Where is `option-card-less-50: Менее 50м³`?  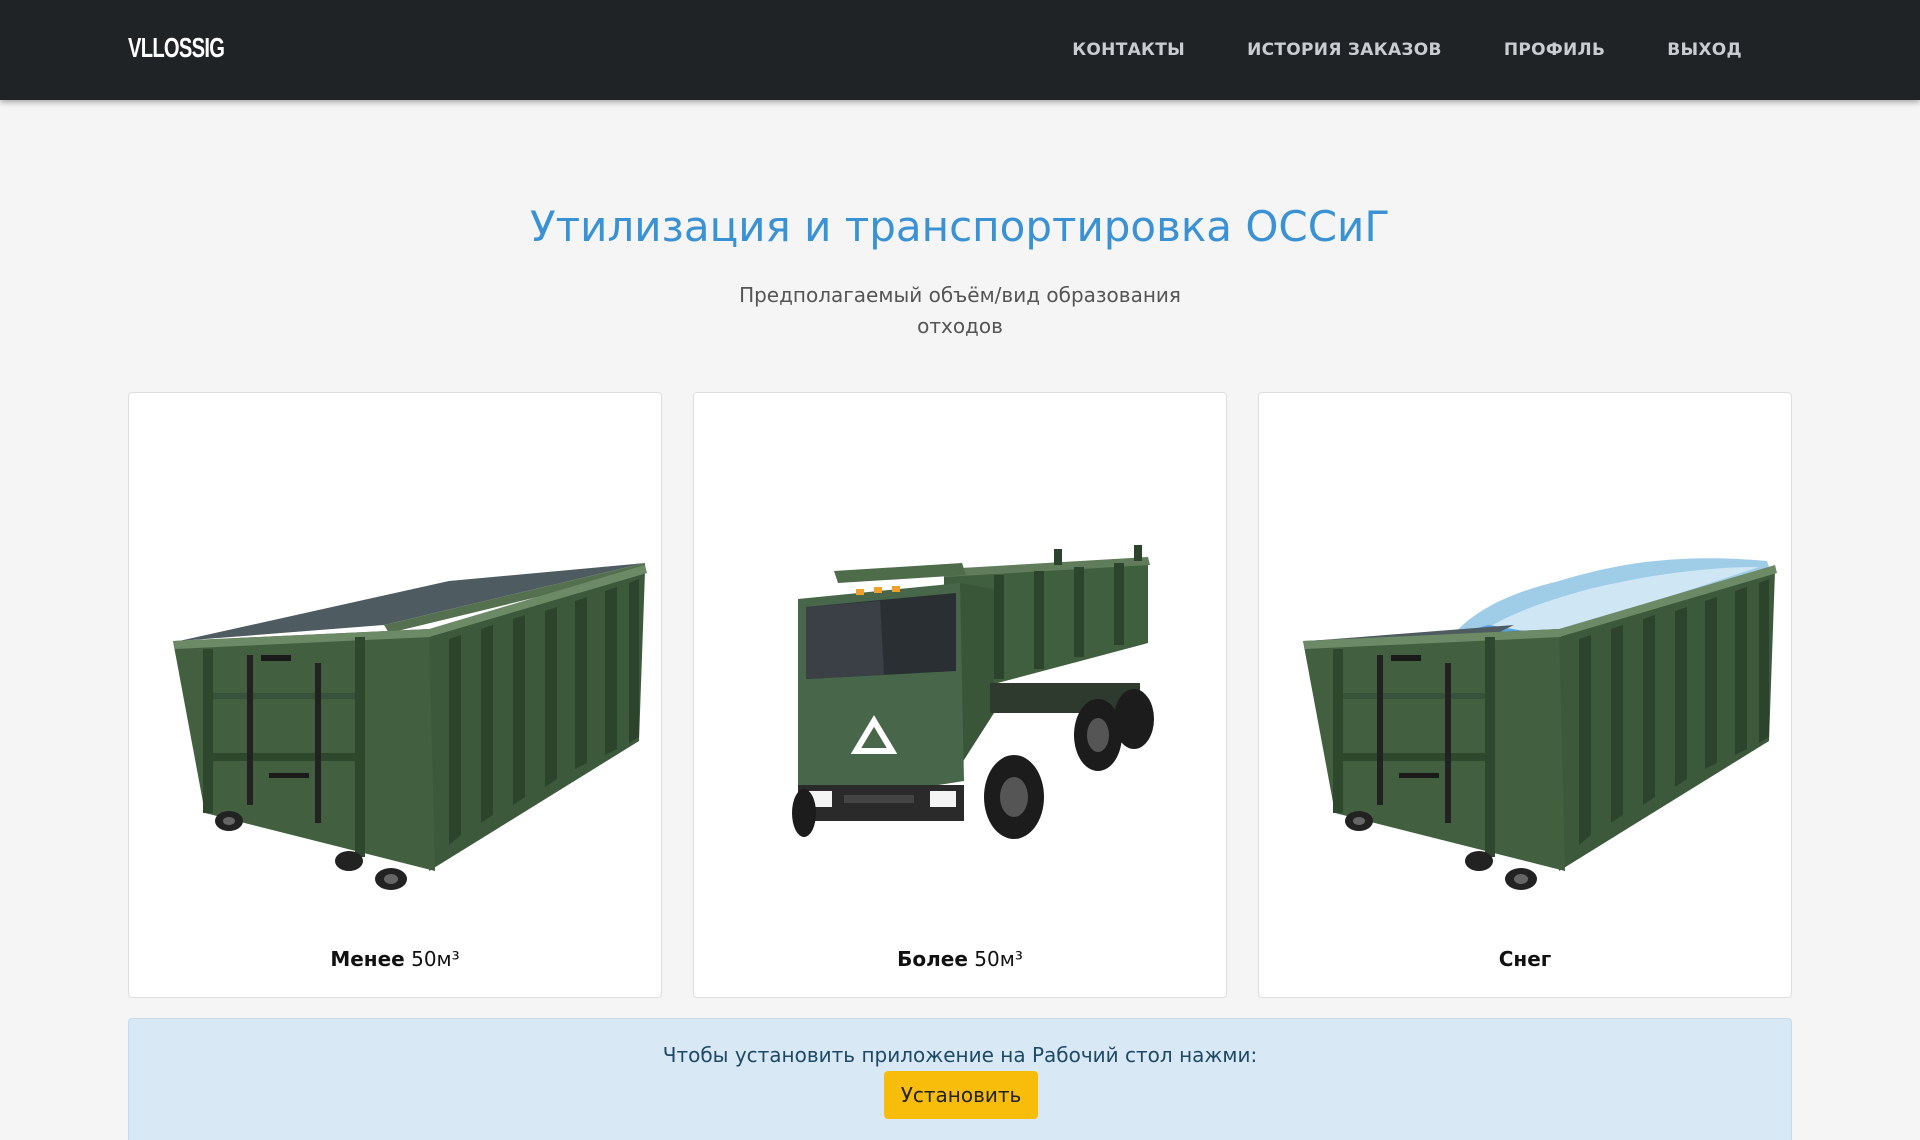
option-card-less-50: Менее 50м³ is located at coordinates (395, 695).